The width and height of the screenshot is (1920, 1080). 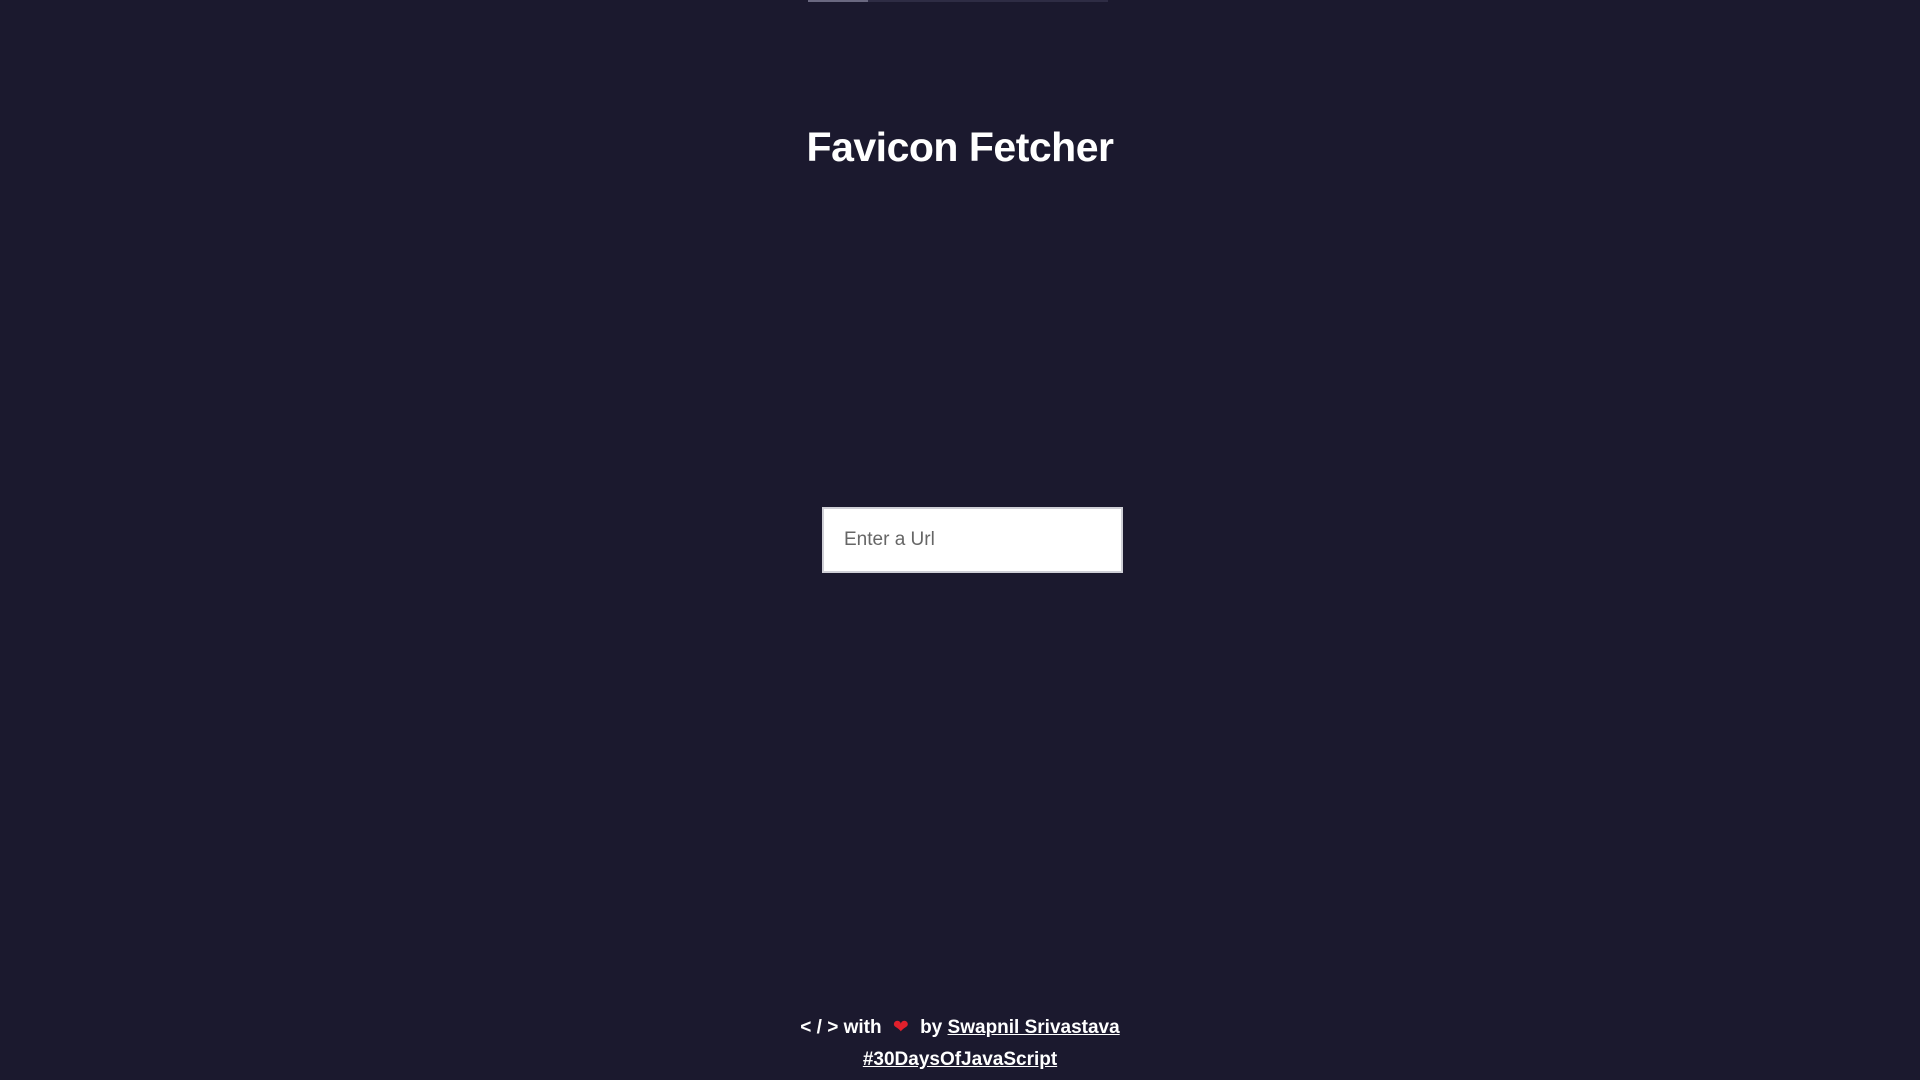 I want to click on top-progress-bar, so click(x=958, y=1).